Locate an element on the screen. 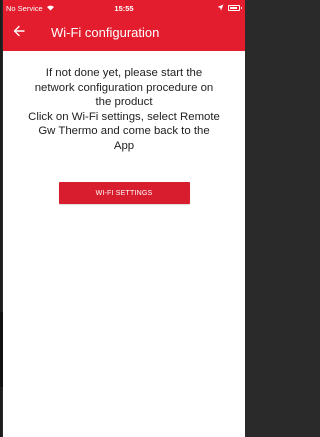  status-bar: No Service 15:55 is located at coordinates (124, 8).